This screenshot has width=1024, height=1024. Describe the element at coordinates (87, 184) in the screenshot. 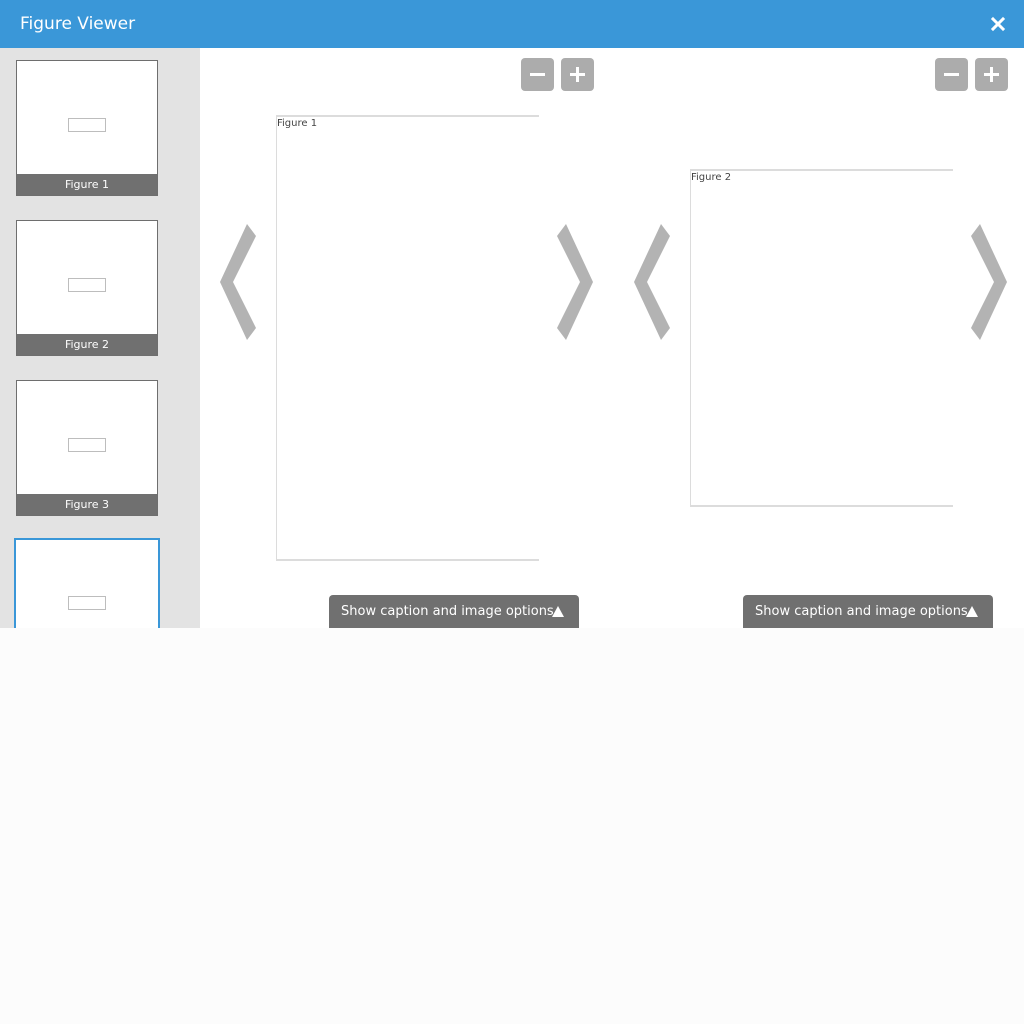

I see `thumbnail-label: Figure 1` at that location.